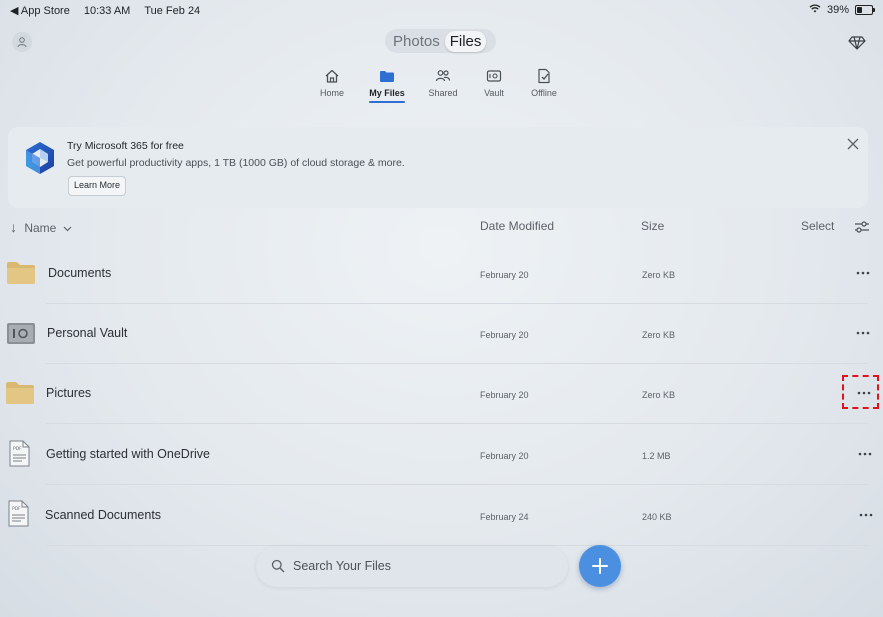  What do you see at coordinates (865, 10) in the screenshot?
I see `battery-icon` at bounding box center [865, 10].